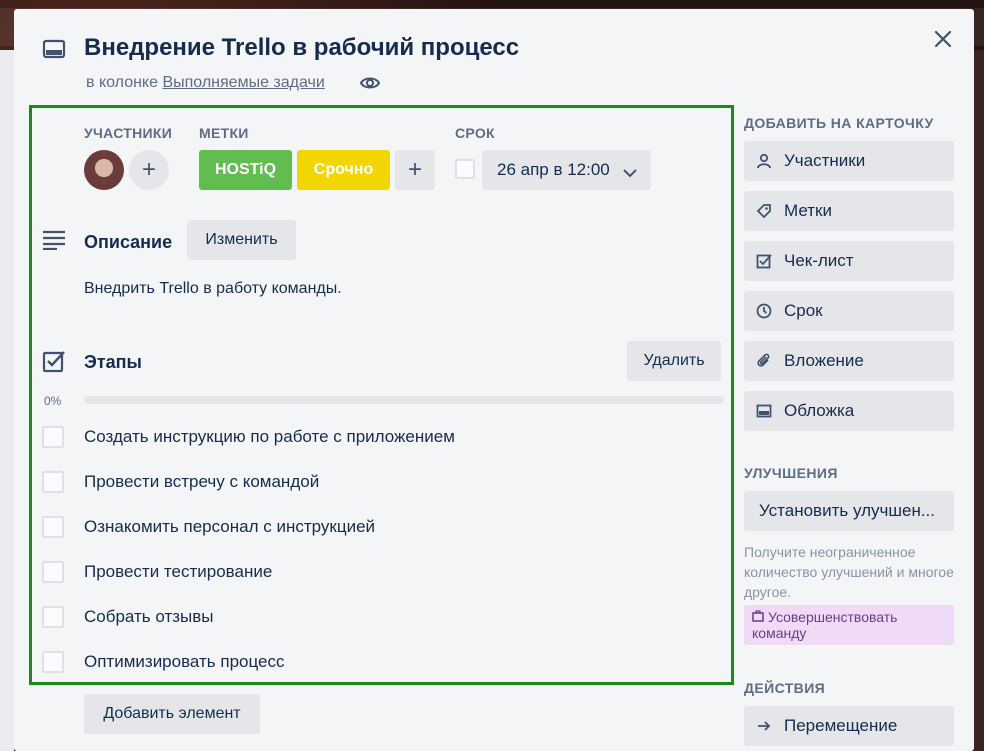  What do you see at coordinates (674, 361) in the screenshot?
I see `delete-checklist-button: Удалить` at bounding box center [674, 361].